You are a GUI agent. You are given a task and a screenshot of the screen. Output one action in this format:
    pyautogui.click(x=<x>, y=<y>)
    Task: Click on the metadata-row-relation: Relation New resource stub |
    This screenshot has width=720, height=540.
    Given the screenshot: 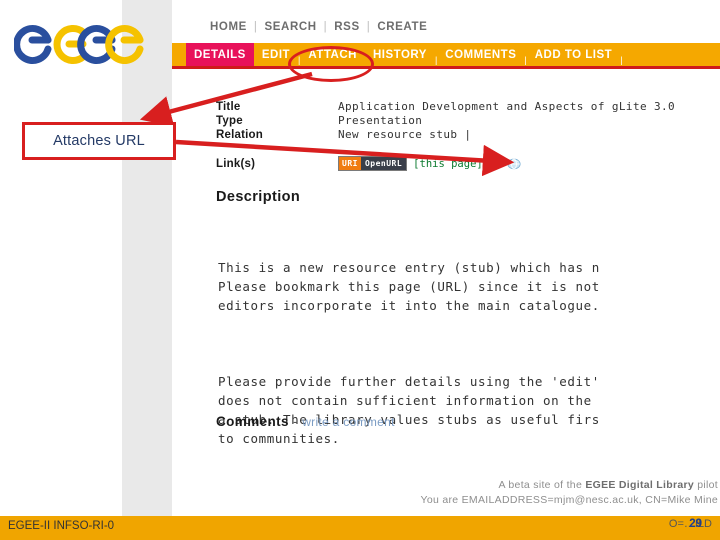 What is the action you would take?
    pyautogui.click(x=466, y=135)
    